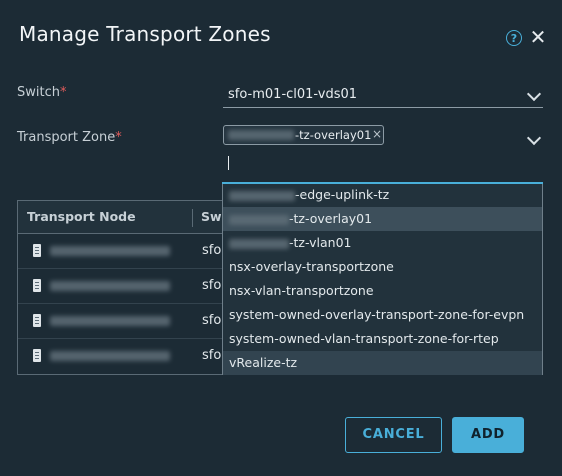 The image size is (562, 476). What do you see at coordinates (228, 163) in the screenshot?
I see `text-cursor` at bounding box center [228, 163].